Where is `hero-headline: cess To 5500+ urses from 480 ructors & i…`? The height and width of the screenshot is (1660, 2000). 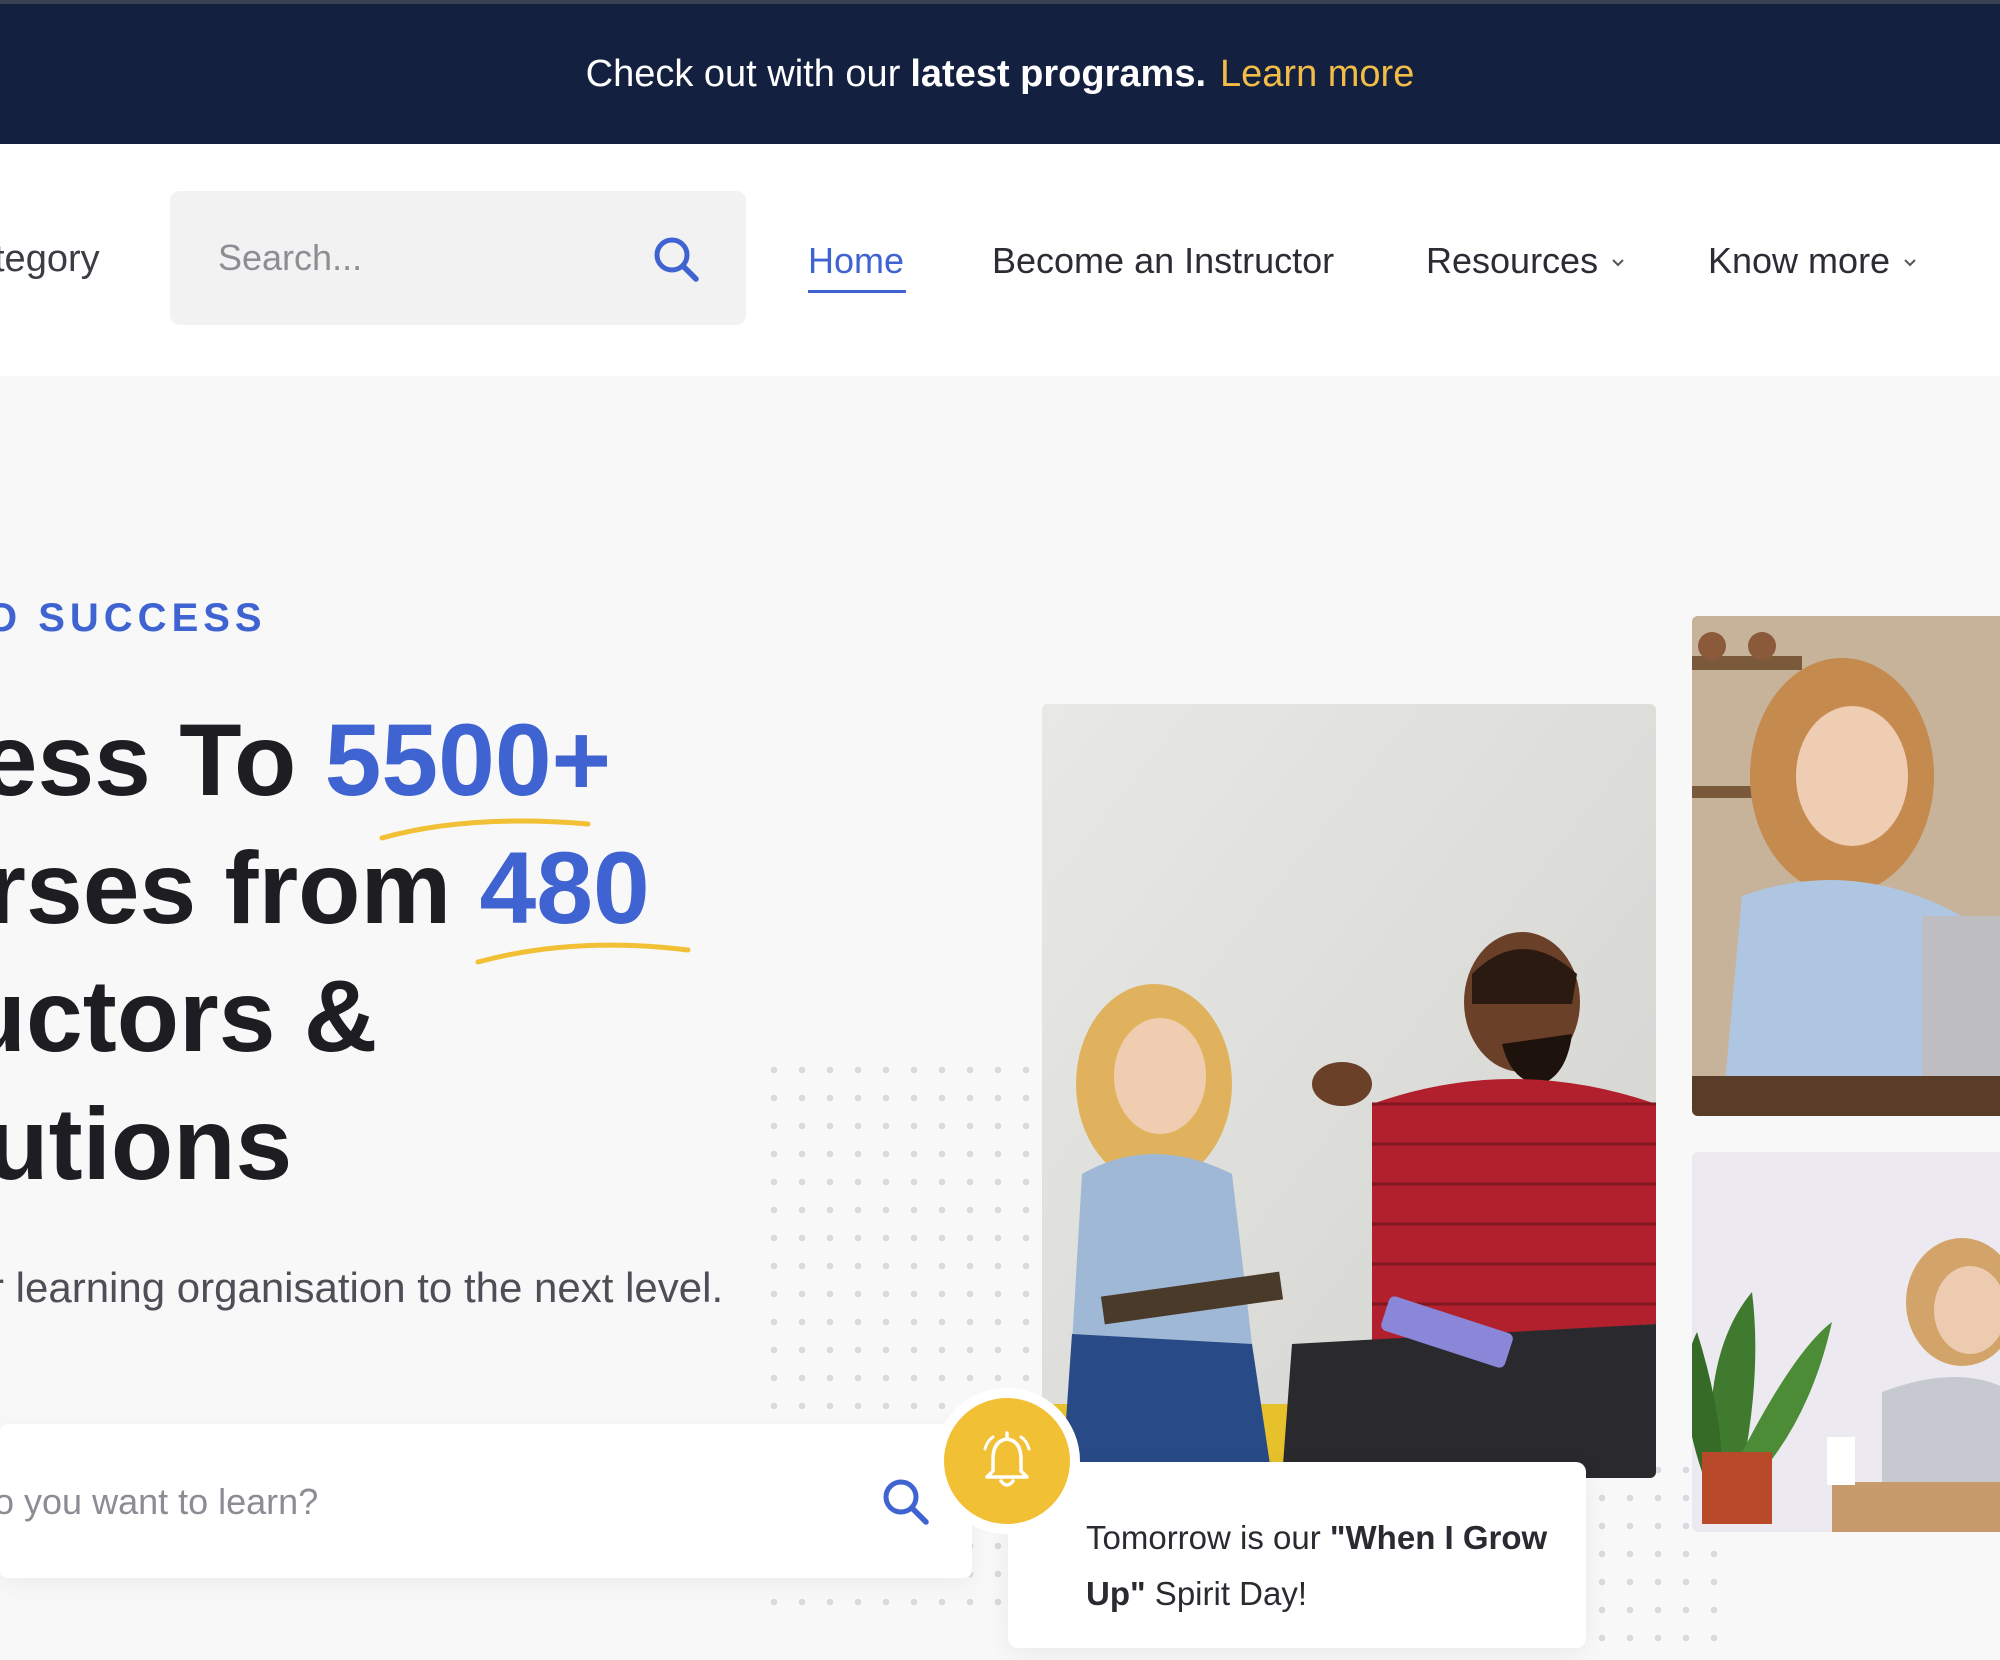 hero-headline: cess To 5500+ urses from 480 ructors & i… is located at coordinates (412, 952).